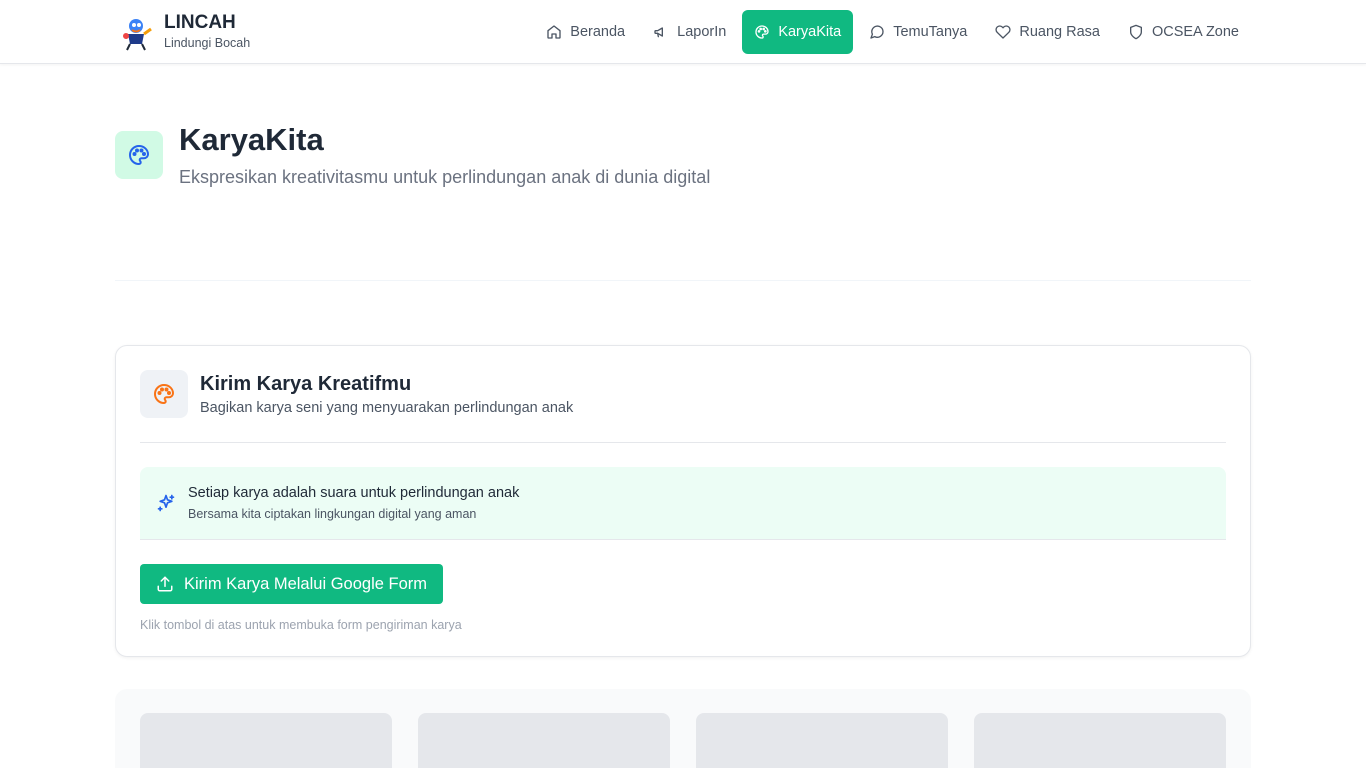  Describe the element at coordinates (137, 32) in the screenshot. I see `mascot-logo-icon` at that location.